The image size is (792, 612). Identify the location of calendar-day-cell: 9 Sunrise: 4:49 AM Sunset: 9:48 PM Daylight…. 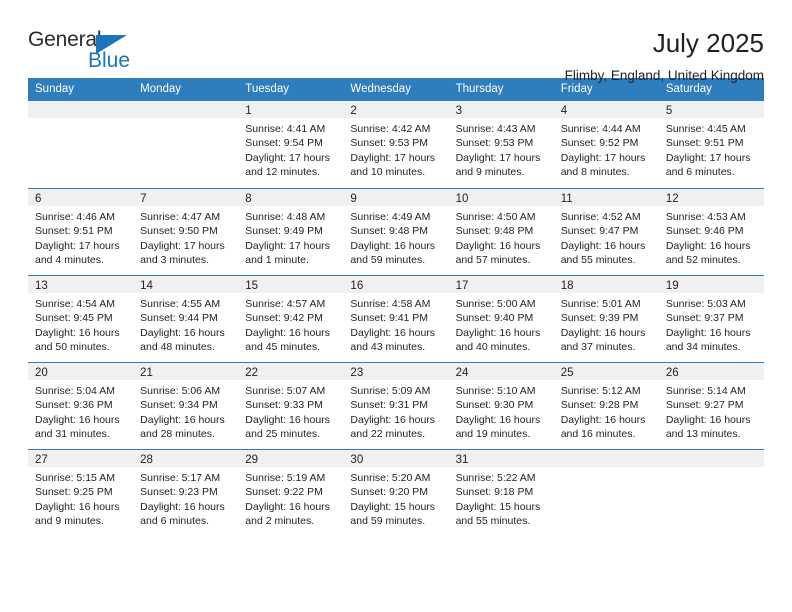
(396, 232).